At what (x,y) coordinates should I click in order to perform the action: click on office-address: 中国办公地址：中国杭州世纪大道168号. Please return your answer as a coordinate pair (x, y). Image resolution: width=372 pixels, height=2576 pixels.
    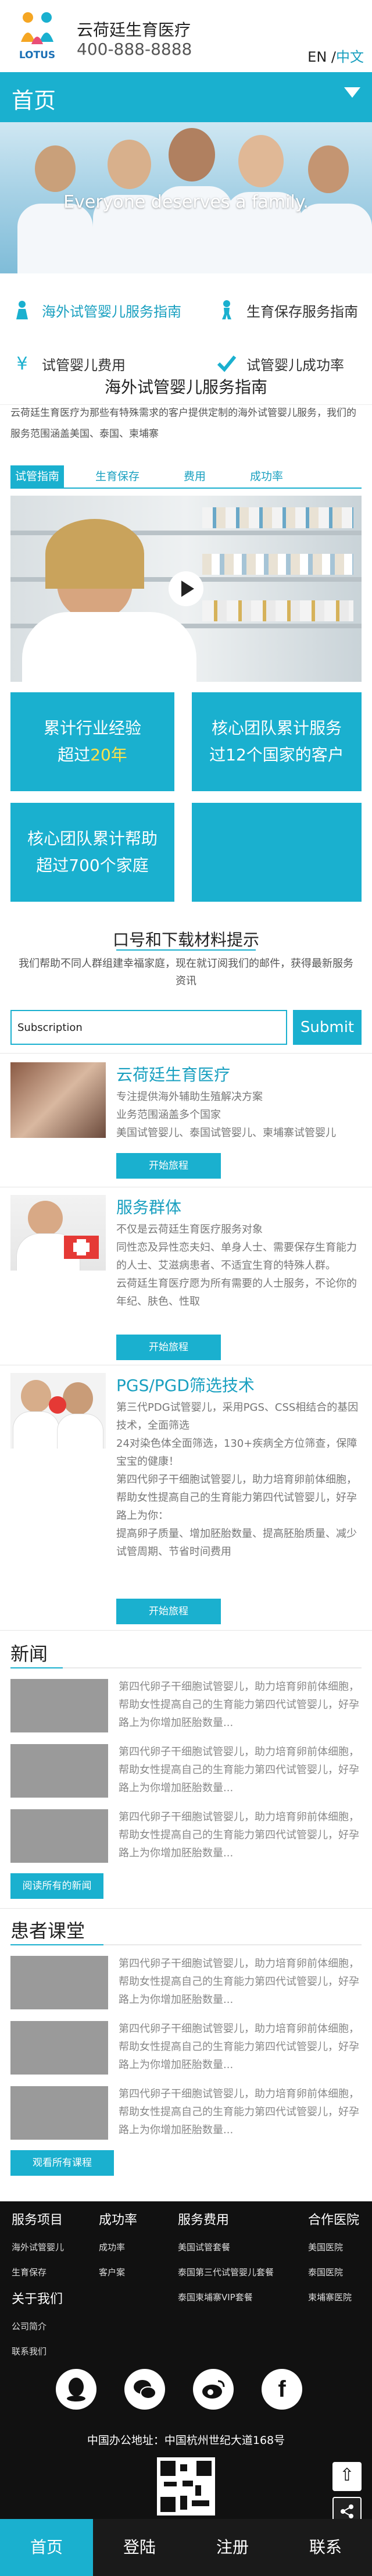
    Looking at the image, I should click on (186, 2441).